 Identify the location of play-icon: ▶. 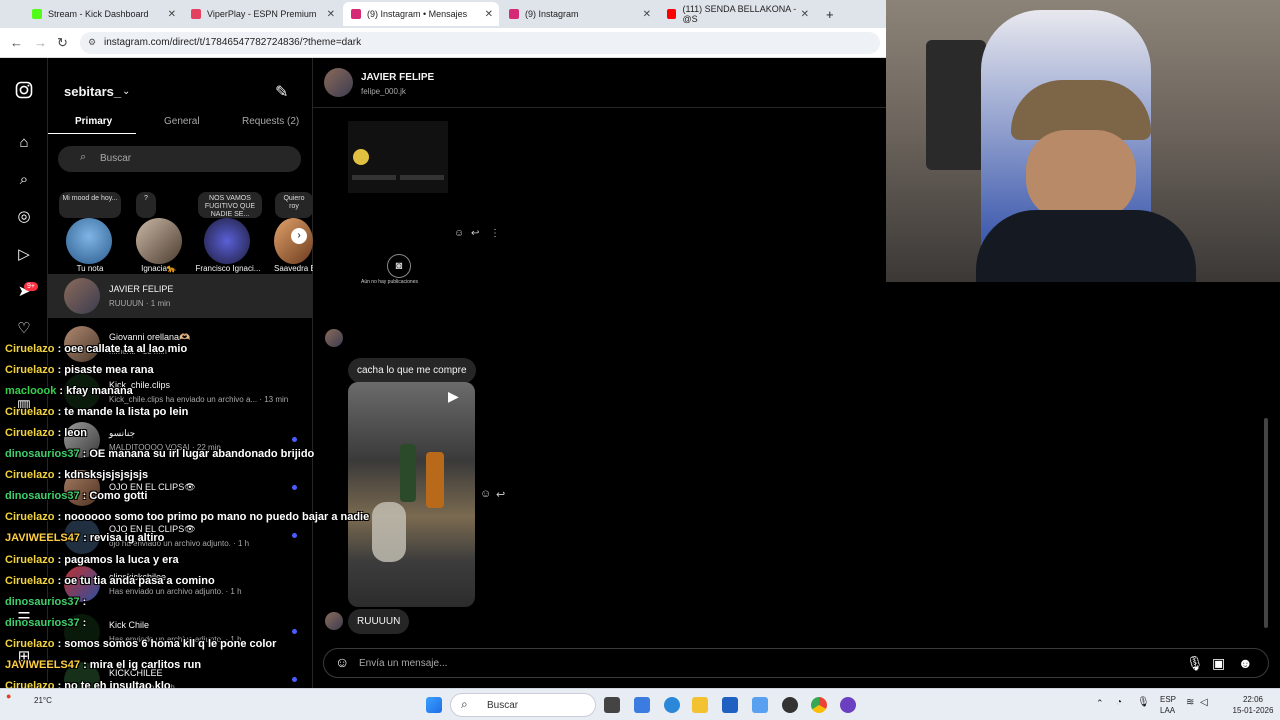
(453, 396).